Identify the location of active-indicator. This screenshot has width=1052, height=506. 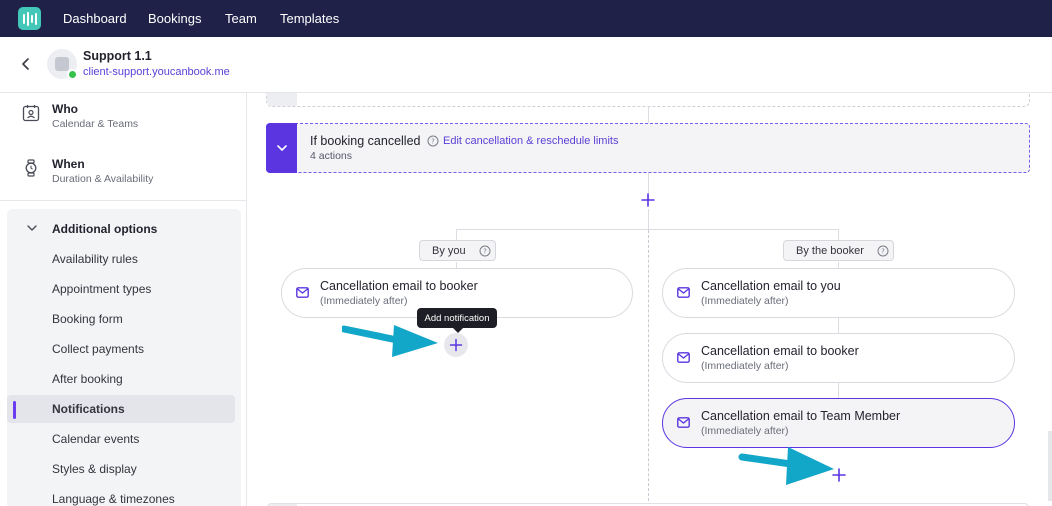
(14, 410).